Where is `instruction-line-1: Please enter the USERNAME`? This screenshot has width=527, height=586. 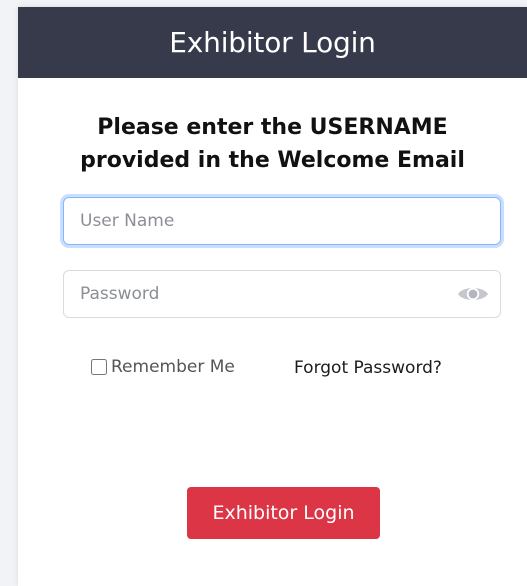 instruction-line-1: Please enter the USERNAME is located at coordinates (272, 127).